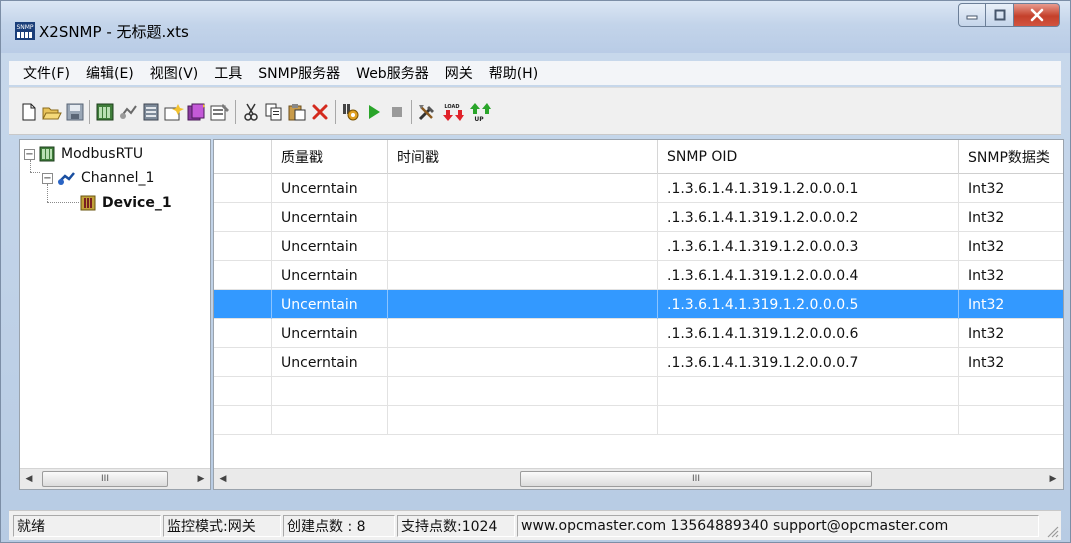 This screenshot has height=543, width=1071. What do you see at coordinates (808, 157) in the screenshot?
I see `column-header-snmp-oid: SNMP OID` at bounding box center [808, 157].